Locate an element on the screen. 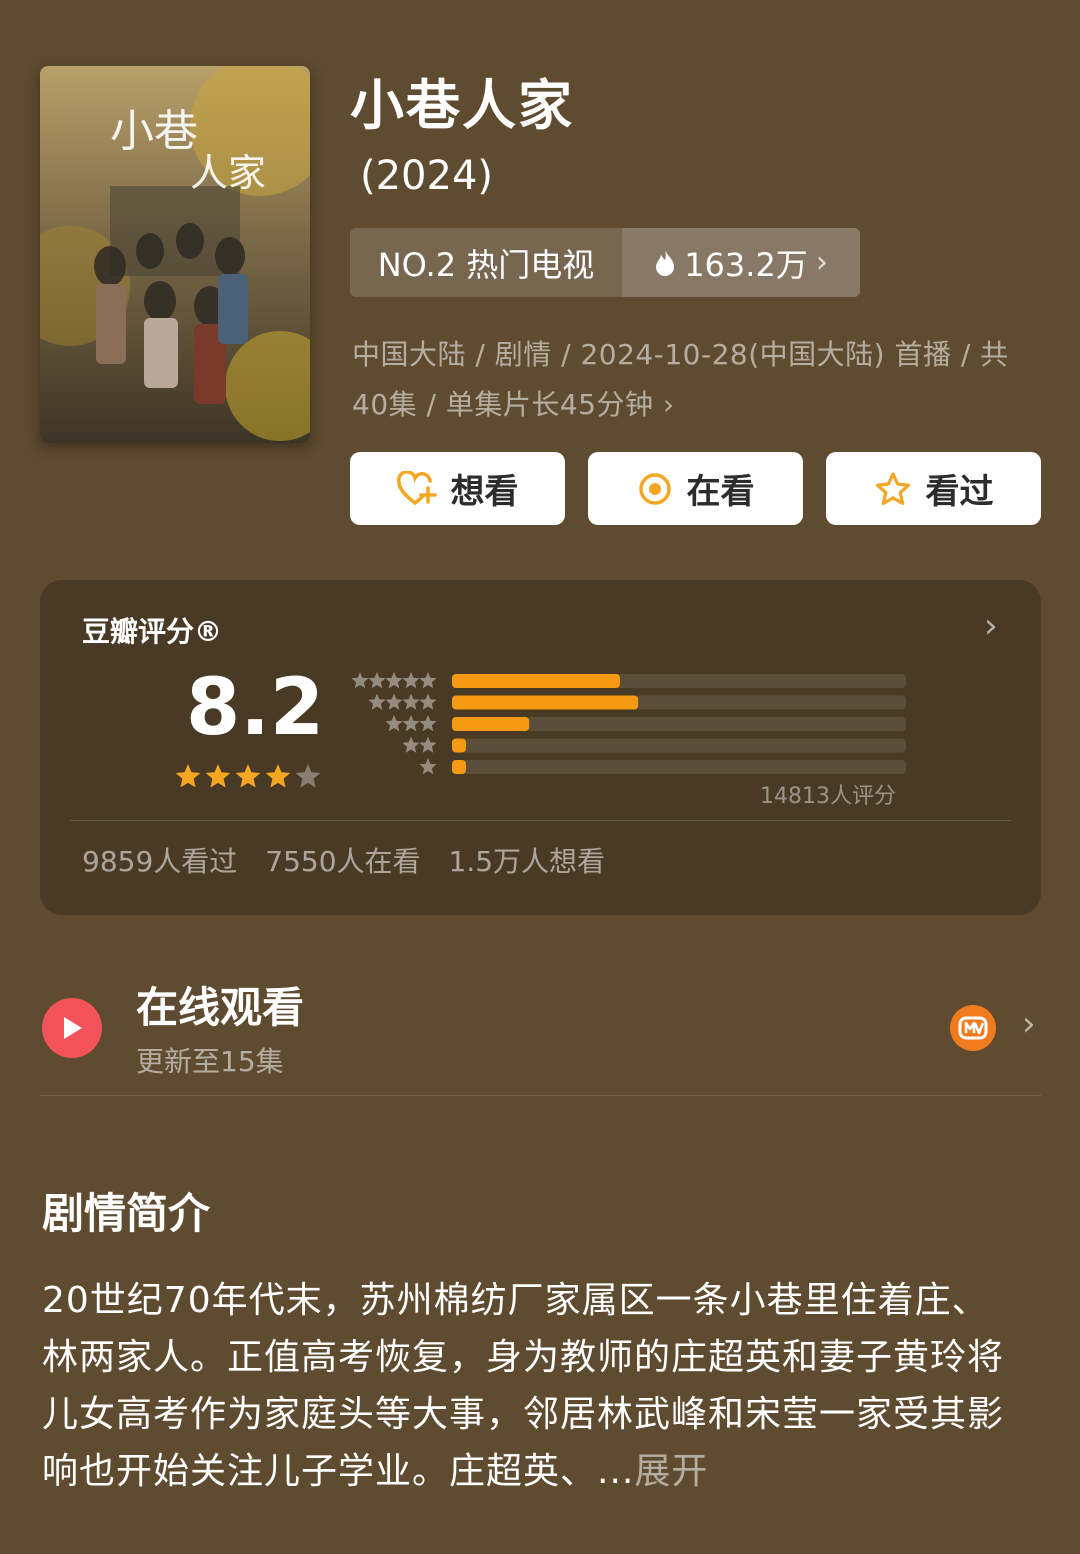  rating-stats: 9859人看过 7550人在看 1.5万人想看 is located at coordinates (343, 860).